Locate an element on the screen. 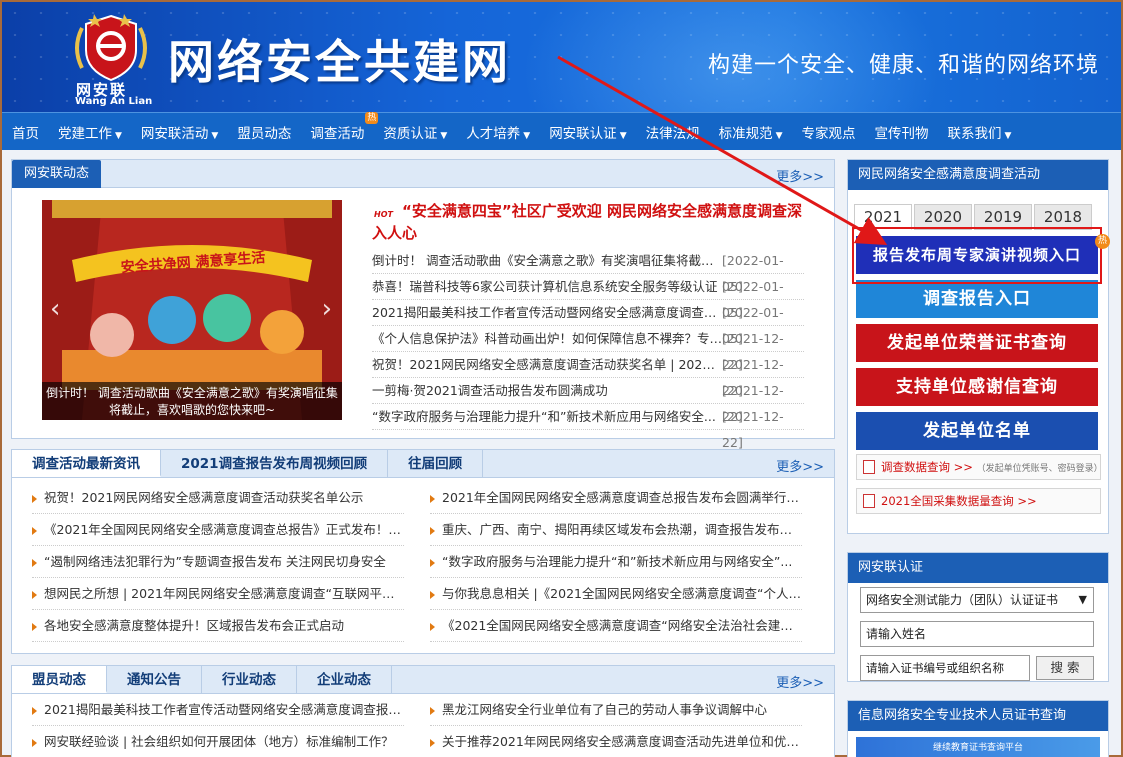  data-query-link: 调查数据查询 >> （发起单位凭账号、密码登录） is located at coordinates (978, 467).